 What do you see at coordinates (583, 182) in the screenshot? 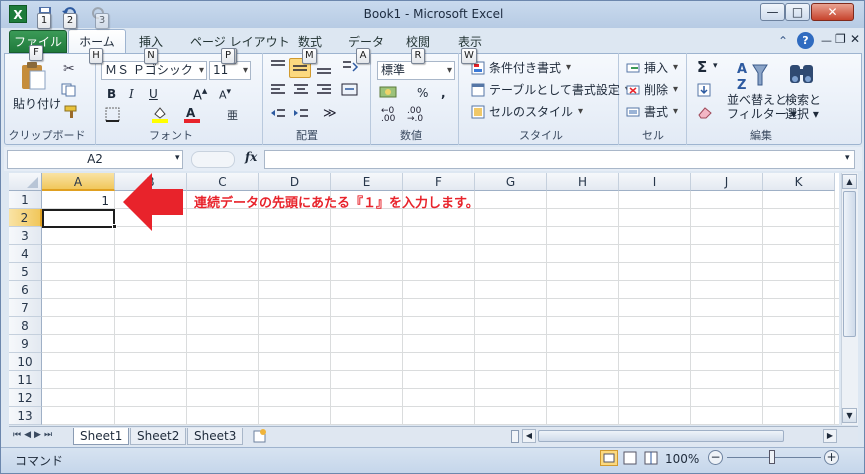
I see `column-header-h: H` at bounding box center [583, 182].